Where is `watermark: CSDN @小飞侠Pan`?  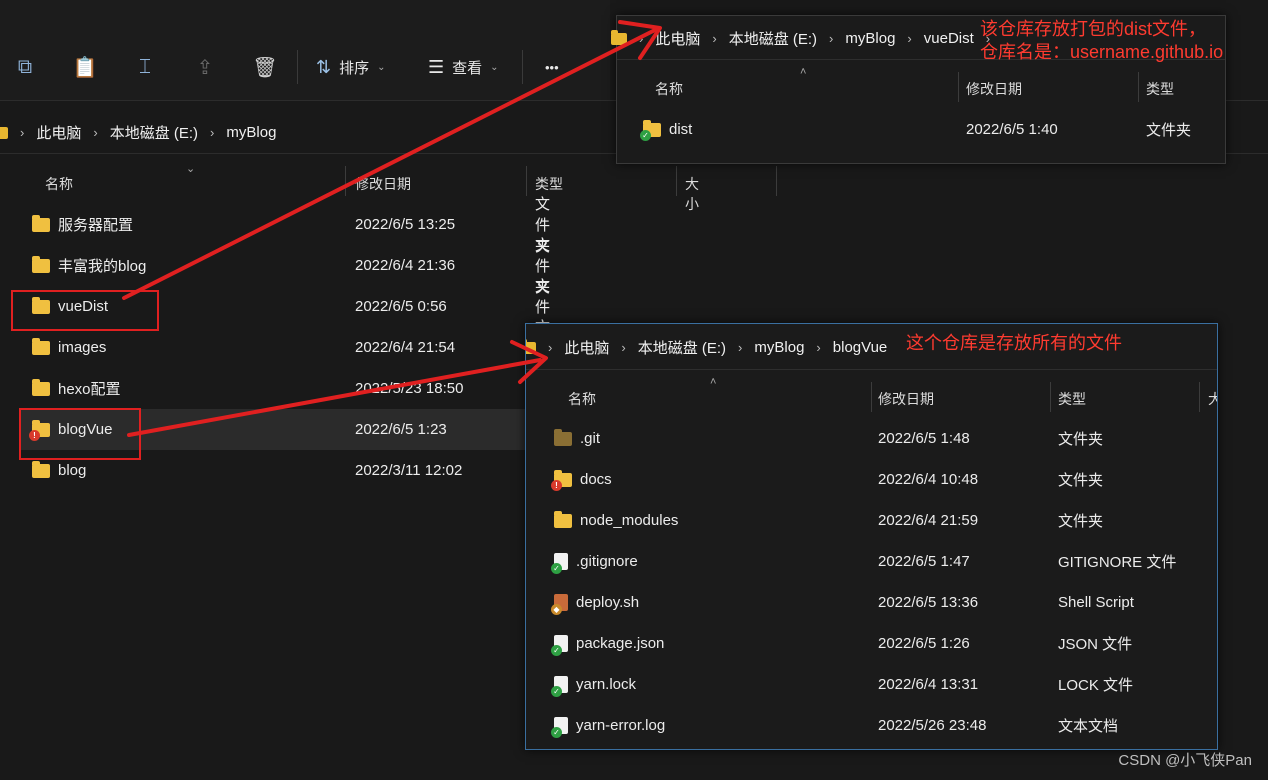 watermark: CSDN @小飞侠Pan is located at coordinates (1185, 760).